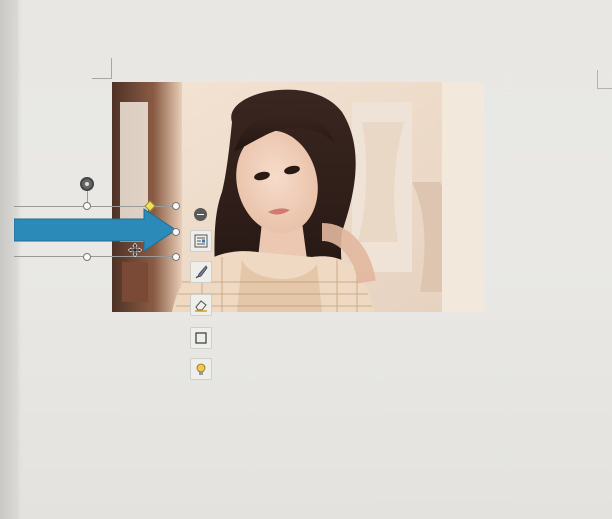 The image size is (612, 519). I want to click on layout-icon, so click(201, 241).